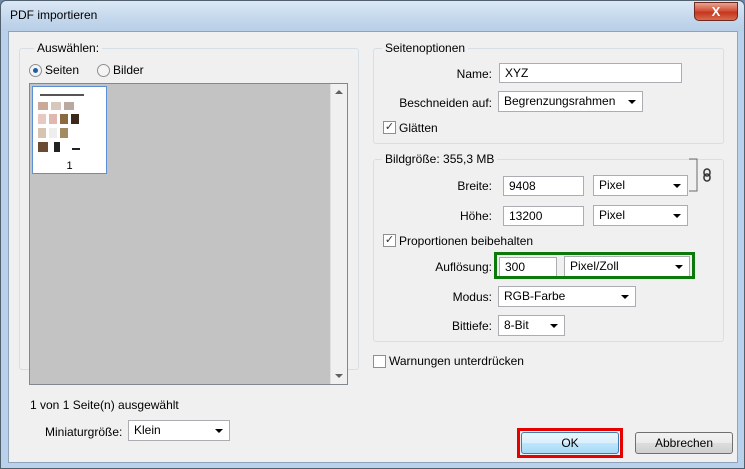 The height and width of the screenshot is (469, 745). I want to click on height-unit-value: Pixel, so click(612, 215).